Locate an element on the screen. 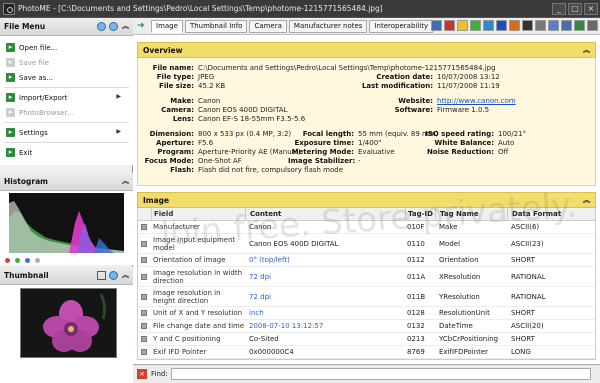 The height and width of the screenshot is (383, 600). submenu-arrow-icon: ▶ is located at coordinates (118, 96).